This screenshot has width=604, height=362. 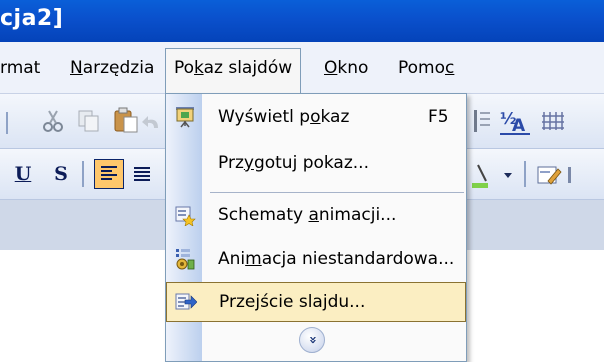 I want to click on menu-okno-accesskey: O, so click(x=331, y=68).